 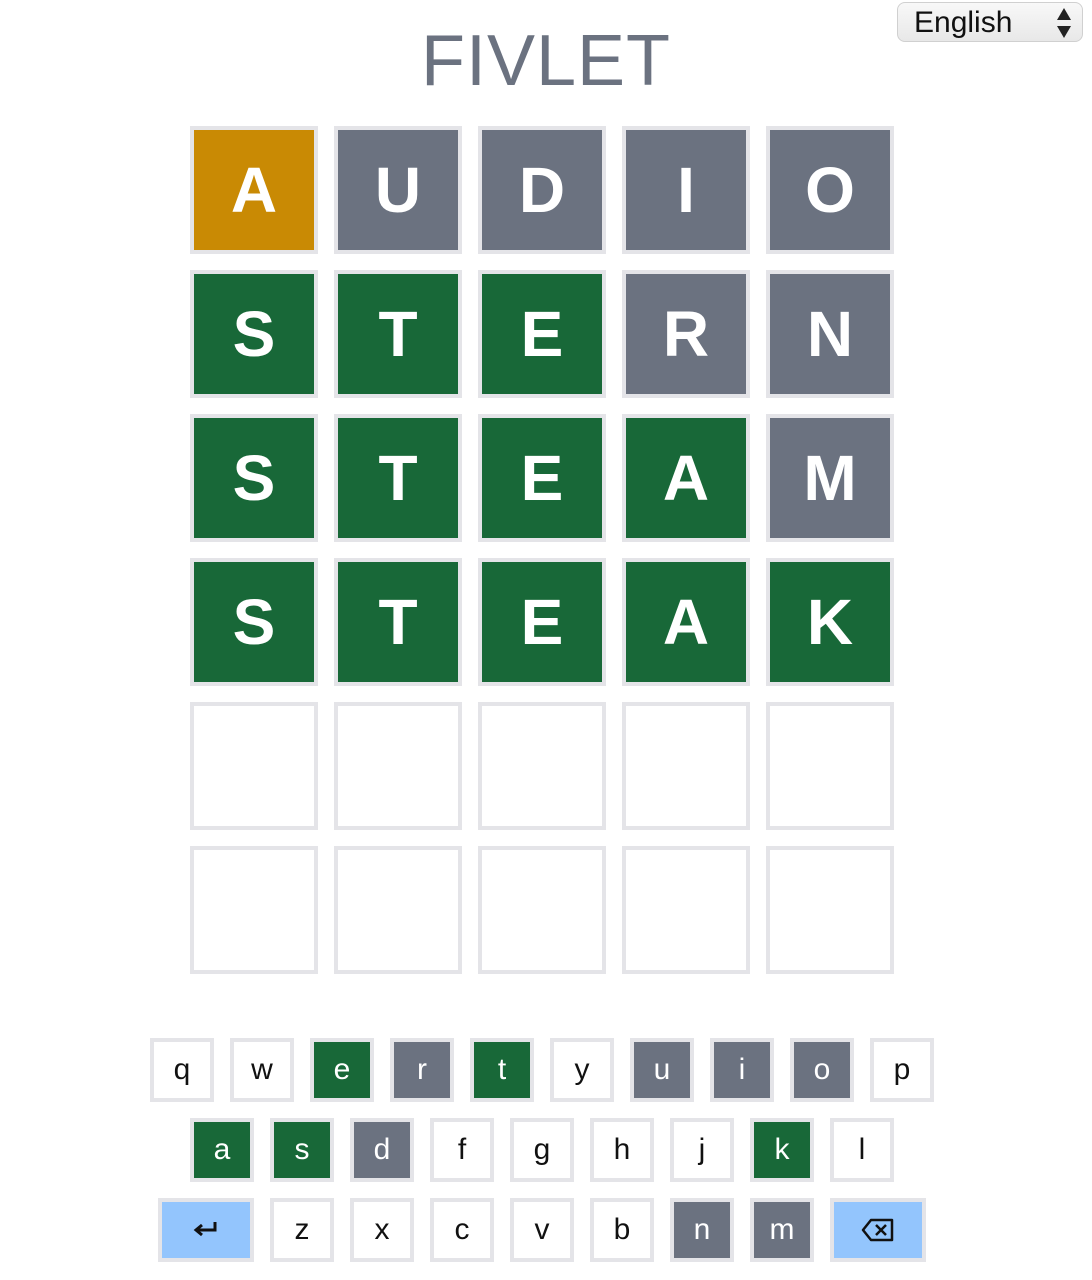 I want to click on keyboard-row: asdfghjkl, so click(x=546, y=1150).